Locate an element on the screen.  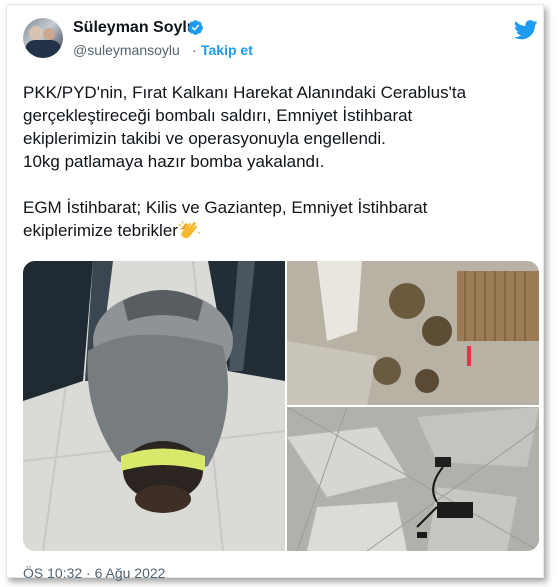
photo-device-floor is located at coordinates (413, 479).